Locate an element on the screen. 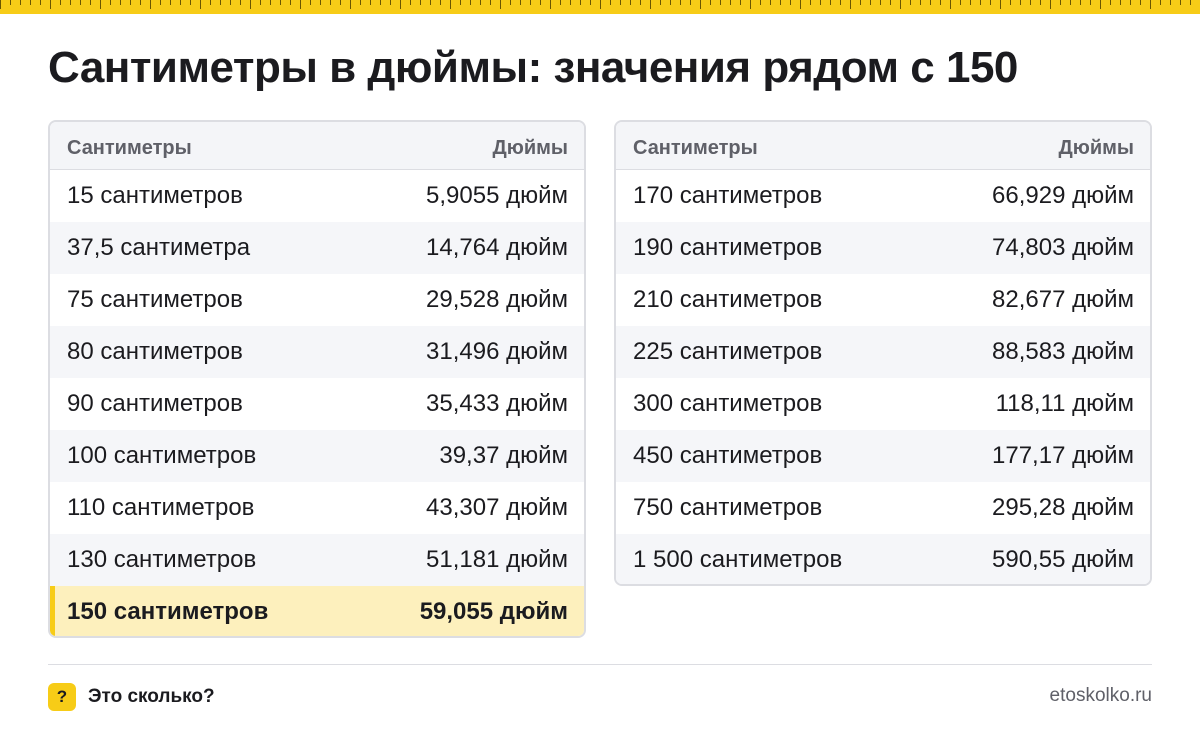 Image resolution: width=1200 pixels, height=729 pixels. table-row-highlighted: 150 сантиметров 59,055 дюйм is located at coordinates (317, 611).